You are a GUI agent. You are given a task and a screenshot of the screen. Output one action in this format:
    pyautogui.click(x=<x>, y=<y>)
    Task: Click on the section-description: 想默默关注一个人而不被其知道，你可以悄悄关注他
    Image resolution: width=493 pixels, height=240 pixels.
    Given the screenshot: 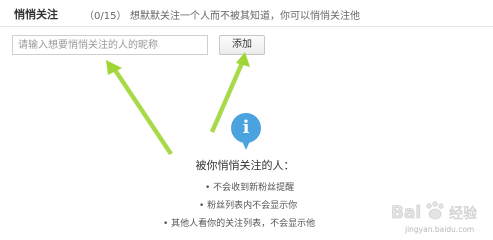 What is the action you would take?
    pyautogui.click(x=245, y=16)
    